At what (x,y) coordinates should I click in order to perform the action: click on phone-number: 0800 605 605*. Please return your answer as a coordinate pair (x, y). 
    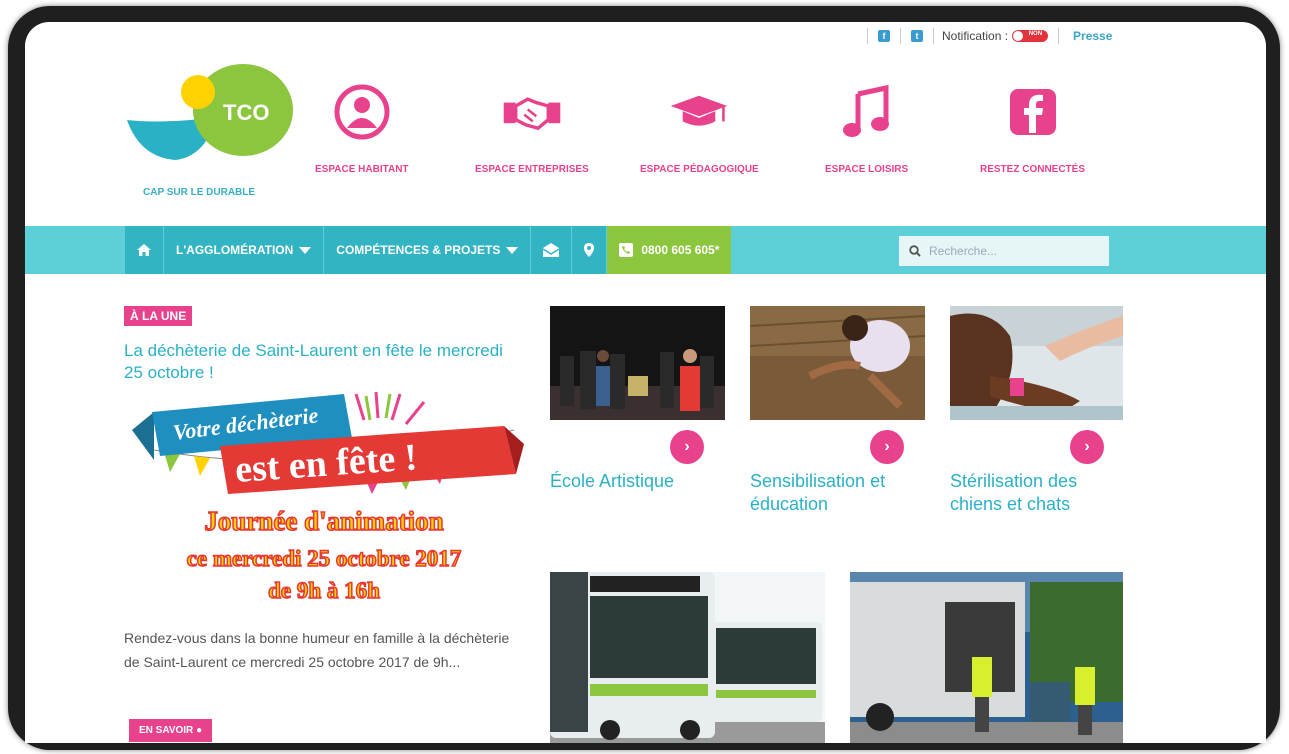
    Looking at the image, I should click on (680, 250).